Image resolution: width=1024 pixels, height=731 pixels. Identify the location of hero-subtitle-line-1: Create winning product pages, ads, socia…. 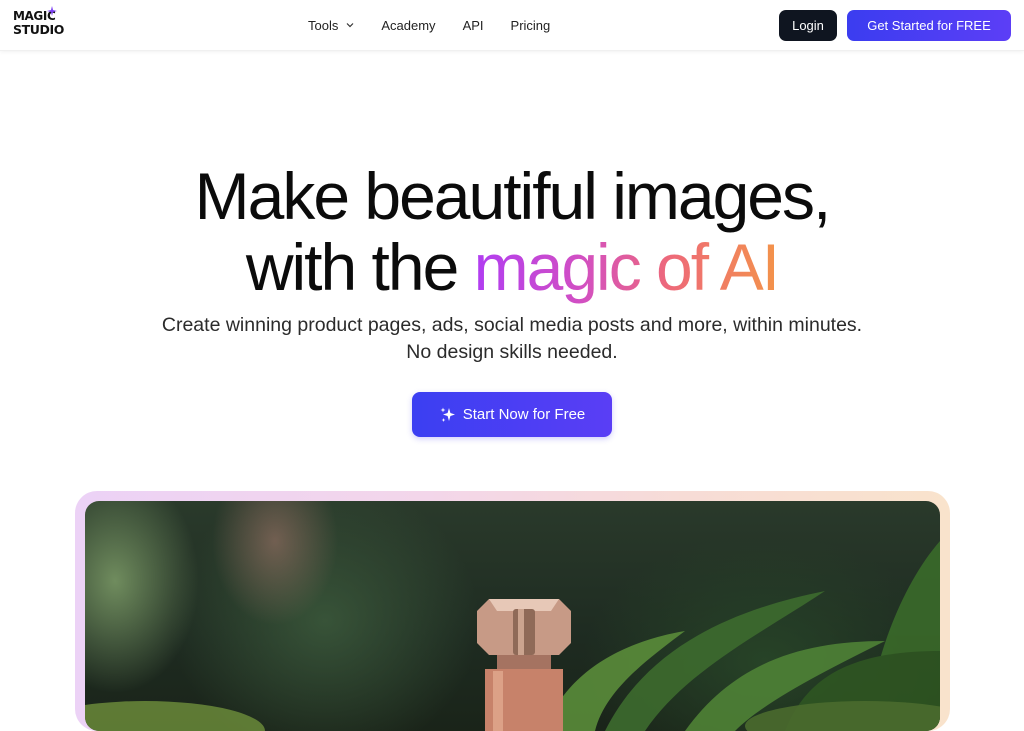
(512, 325).